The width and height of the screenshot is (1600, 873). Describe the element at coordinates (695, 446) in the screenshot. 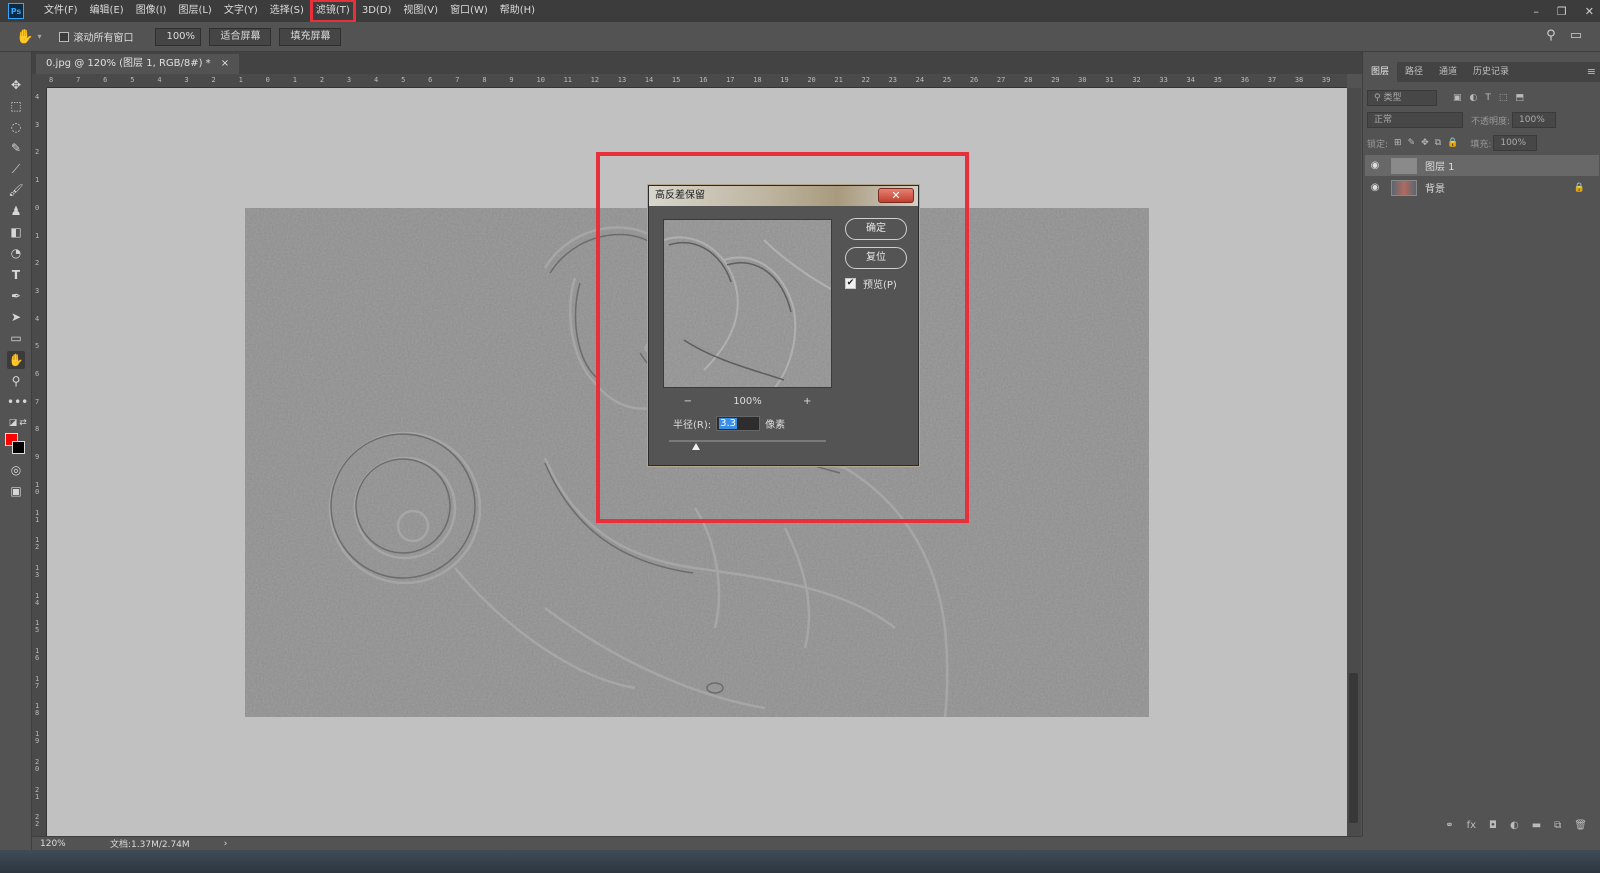

I see `radius-slider-thumb` at that location.